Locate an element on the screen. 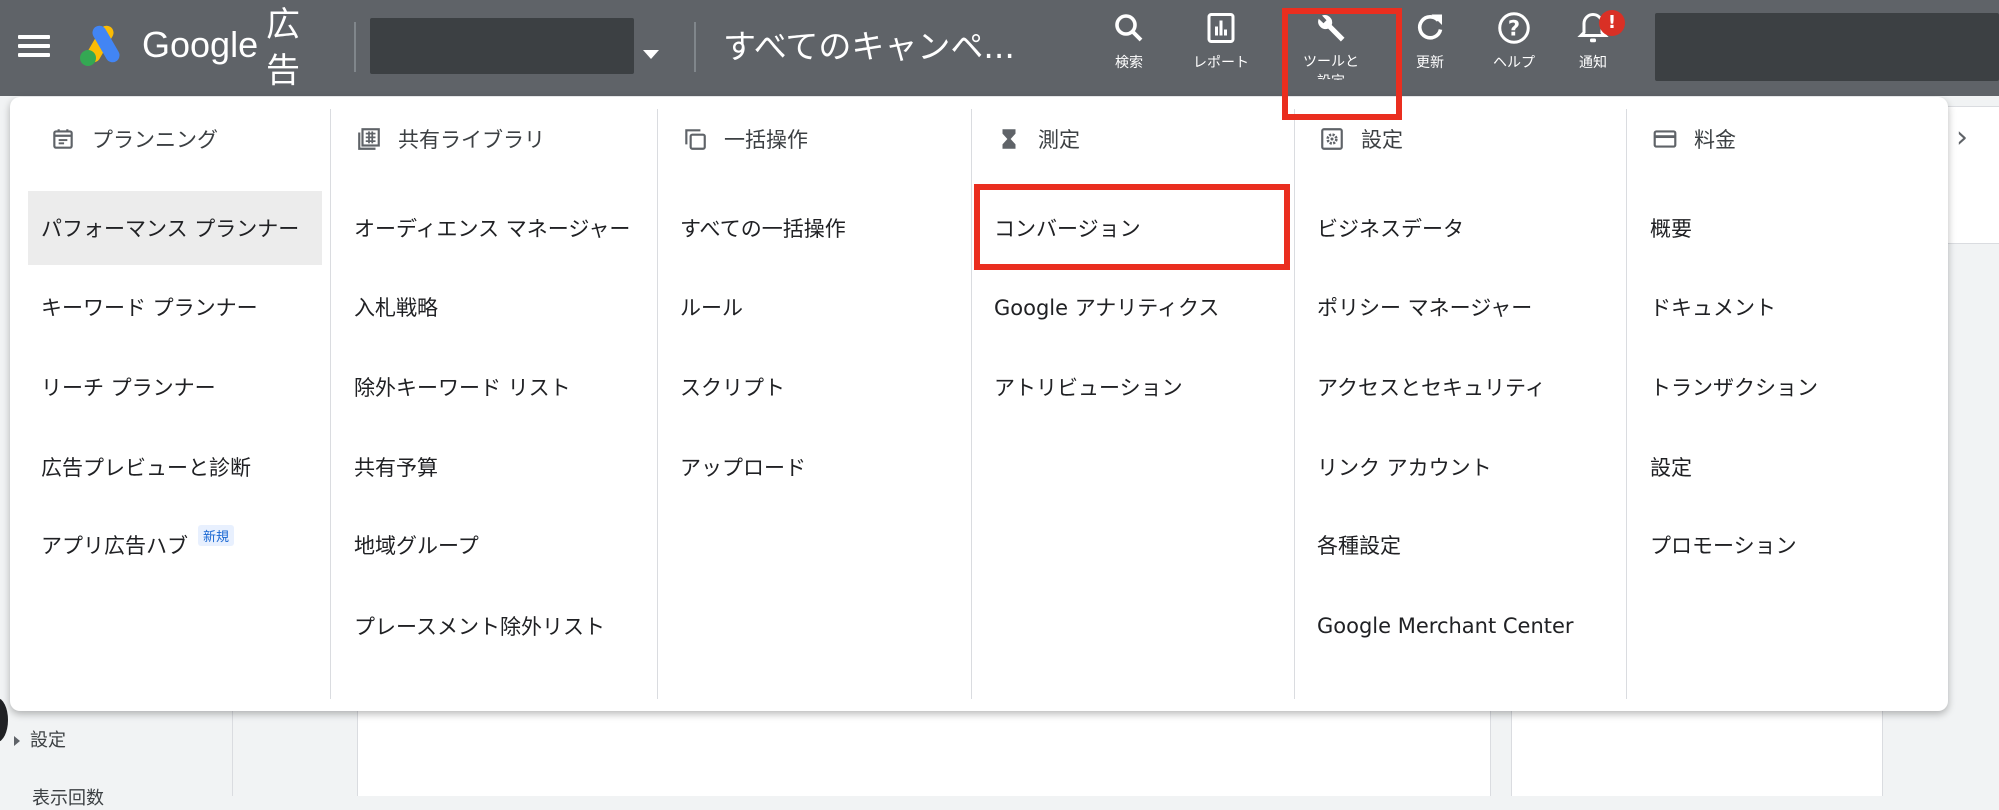  button-label: 更新 is located at coordinates (1430, 63).